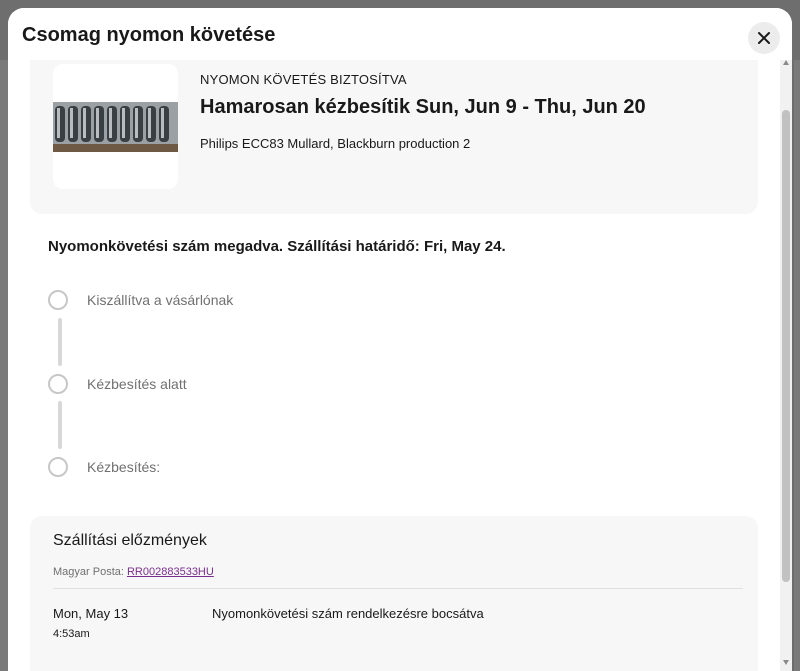  Describe the element at coordinates (170, 572) in the screenshot. I see `tracking-number-link: RR002883533HU` at that location.